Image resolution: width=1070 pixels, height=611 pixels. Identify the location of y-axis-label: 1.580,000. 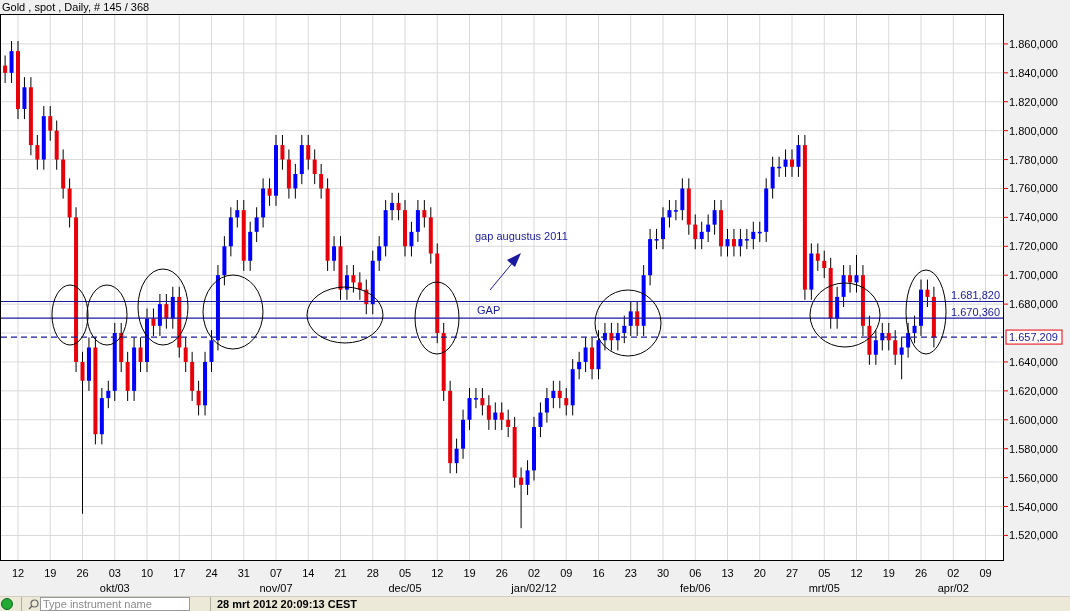
(1033, 448).